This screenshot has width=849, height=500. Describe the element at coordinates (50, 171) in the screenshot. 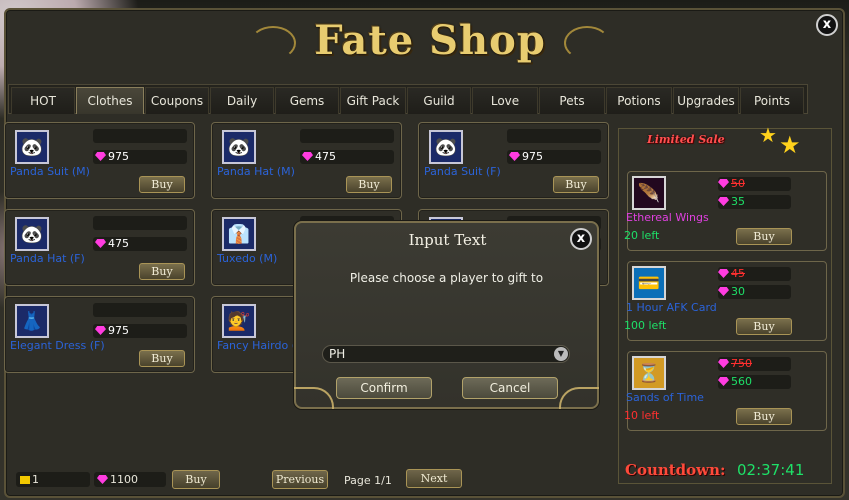

I see `item-name: Panda Suit (M)` at that location.